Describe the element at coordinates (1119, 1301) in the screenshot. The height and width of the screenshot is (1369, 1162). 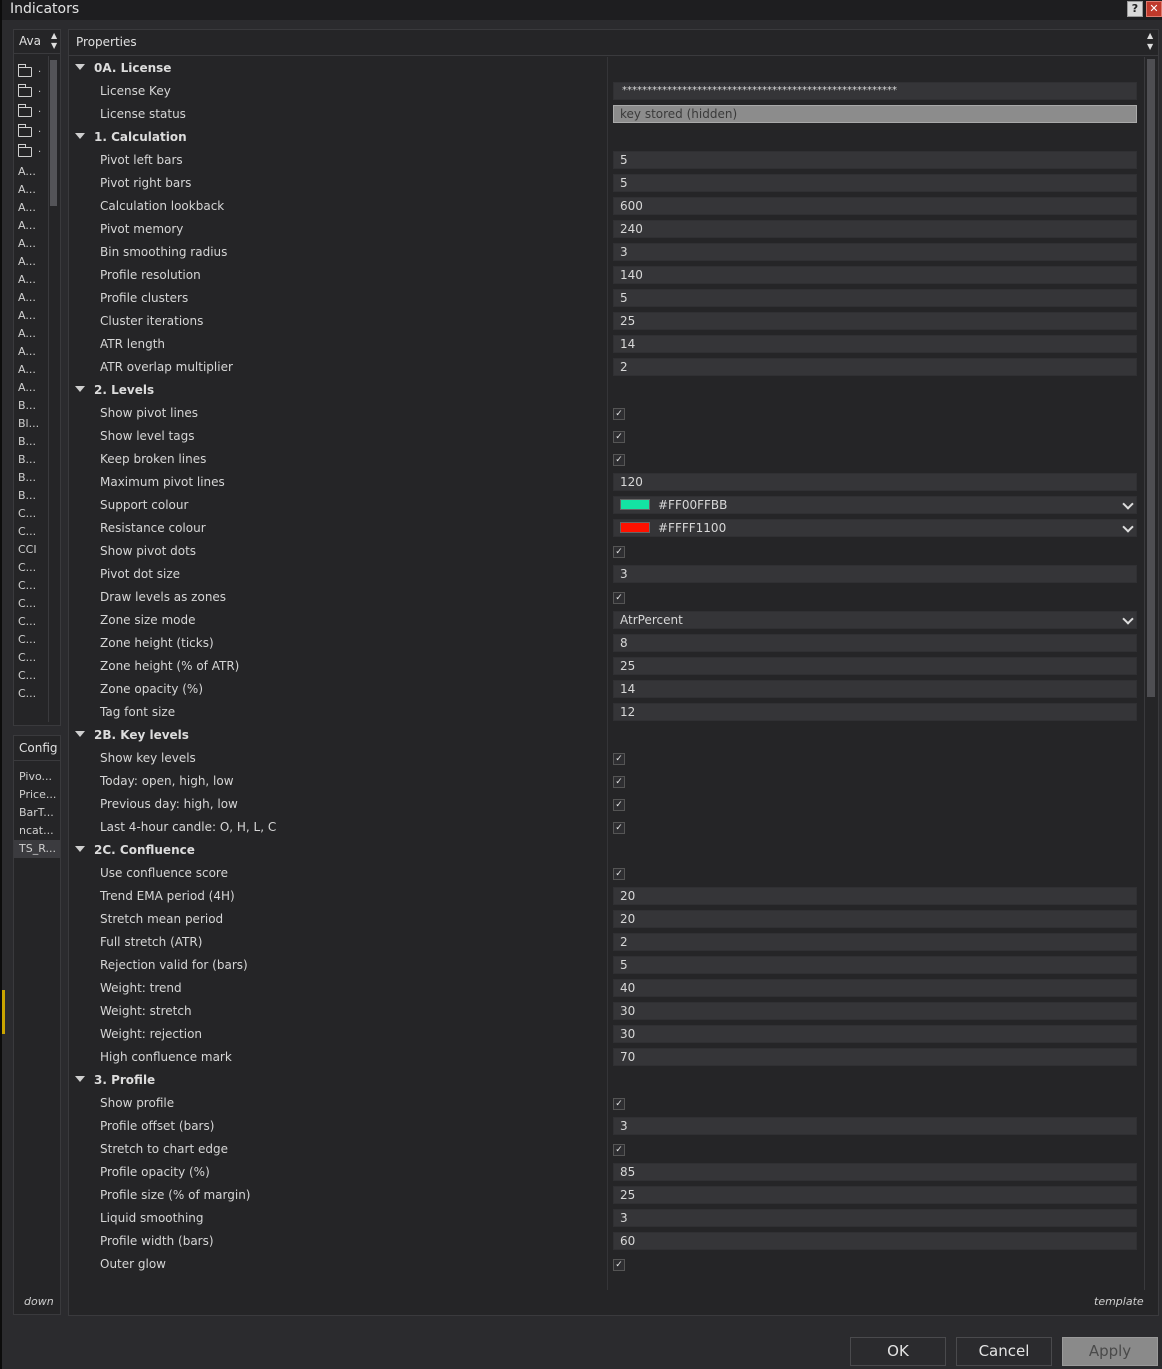
I see `template-link: template` at that location.